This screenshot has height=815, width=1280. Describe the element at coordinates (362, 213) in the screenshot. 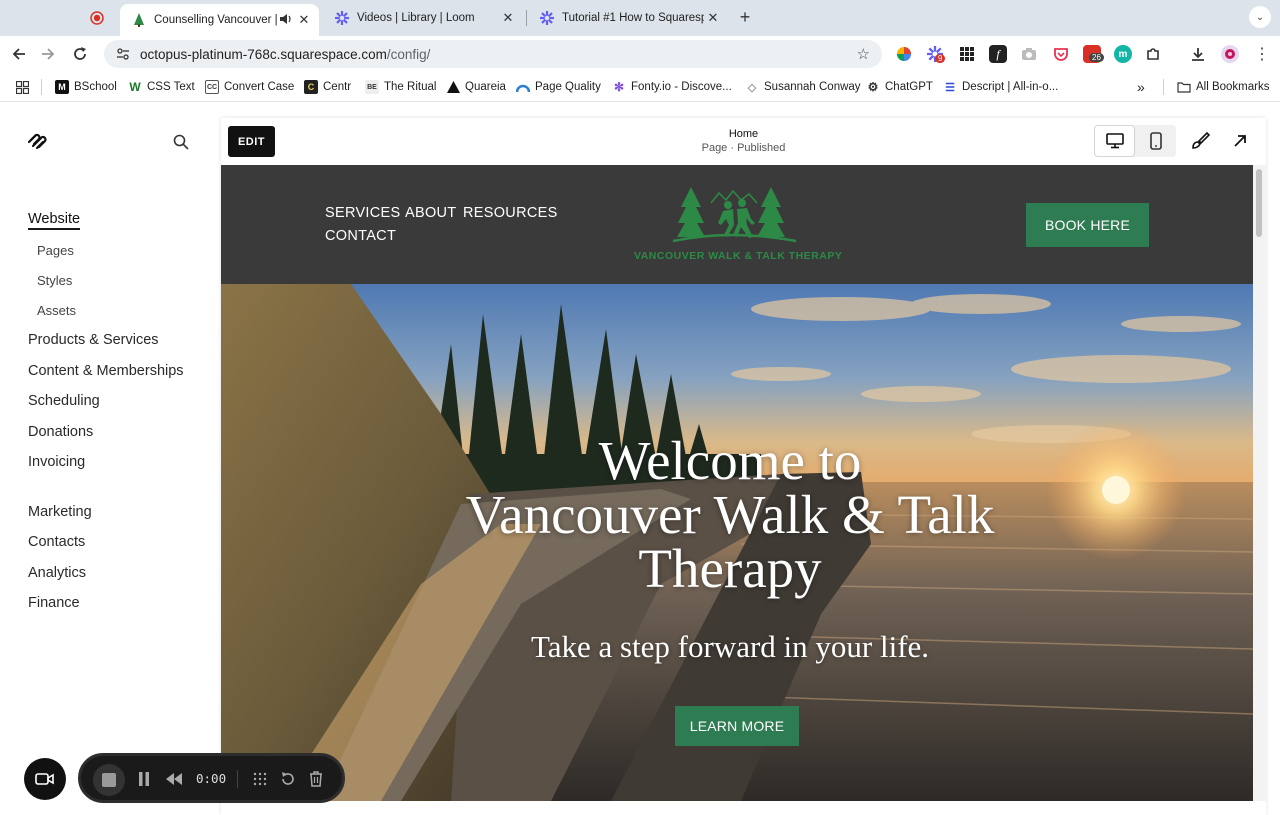

I see `site-nav-services: SERVICES` at that location.